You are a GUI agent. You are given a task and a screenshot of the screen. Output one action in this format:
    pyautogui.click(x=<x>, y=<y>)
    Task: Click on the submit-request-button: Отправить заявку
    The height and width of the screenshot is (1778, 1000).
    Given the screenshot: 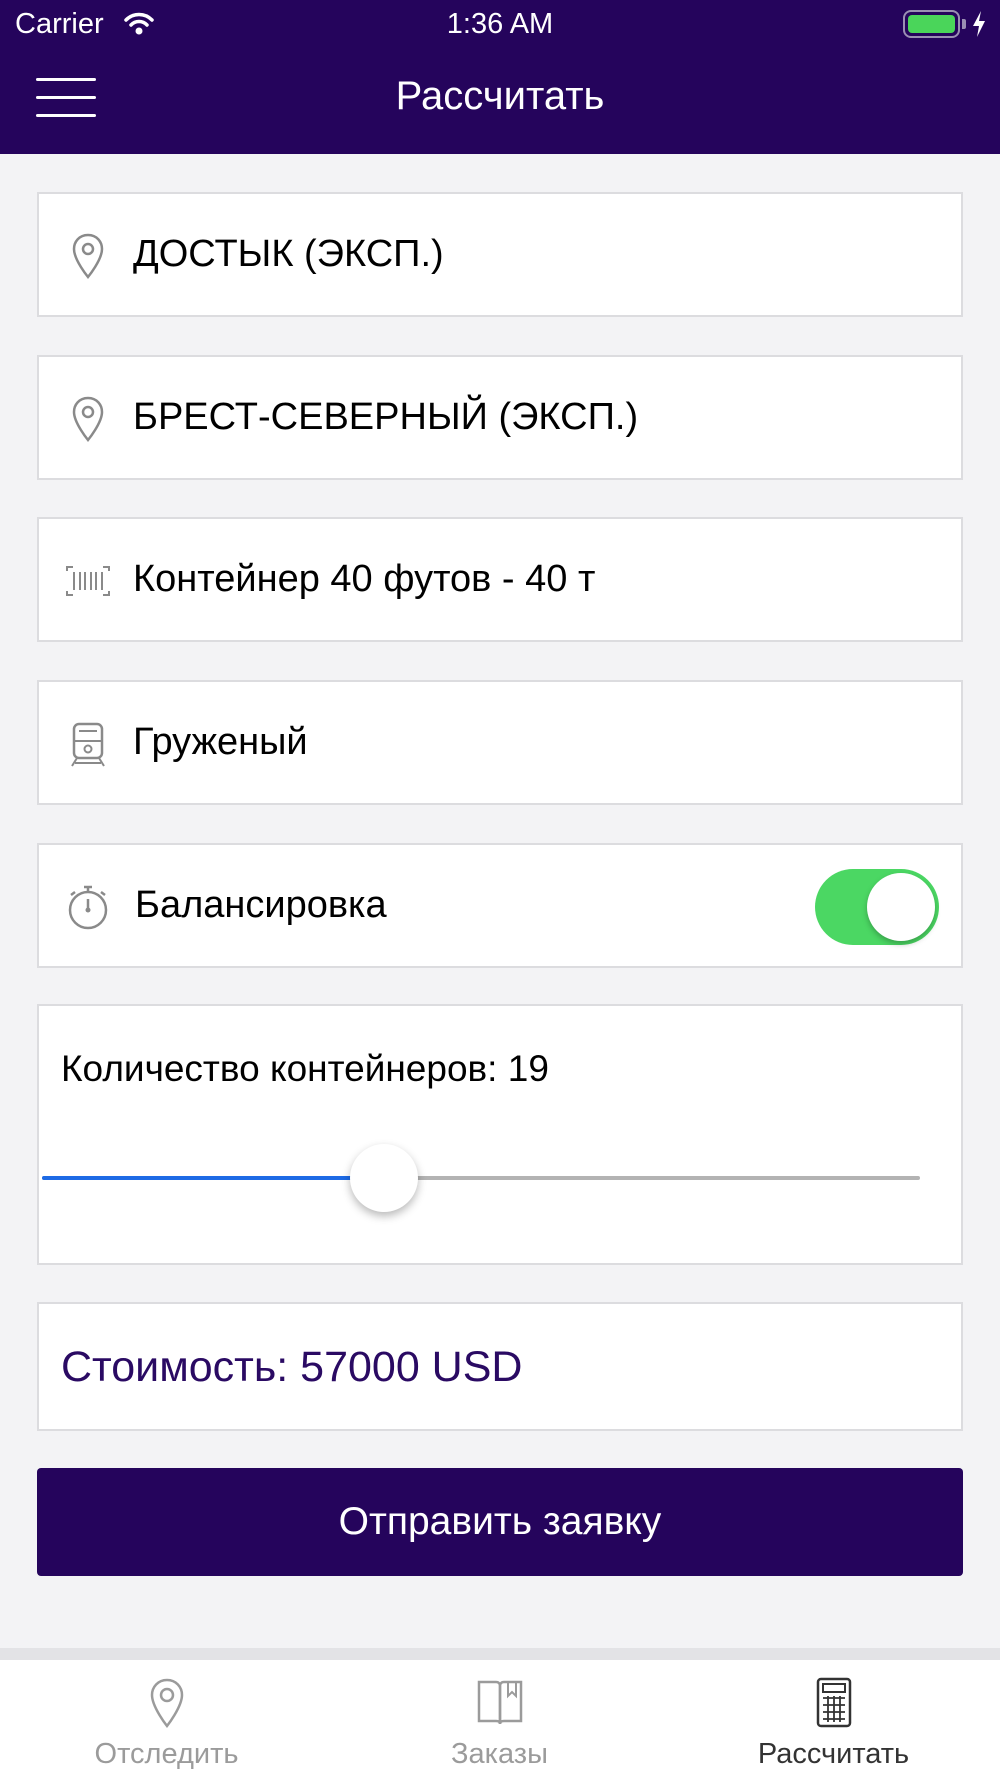 What is the action you would take?
    pyautogui.click(x=500, y=1522)
    